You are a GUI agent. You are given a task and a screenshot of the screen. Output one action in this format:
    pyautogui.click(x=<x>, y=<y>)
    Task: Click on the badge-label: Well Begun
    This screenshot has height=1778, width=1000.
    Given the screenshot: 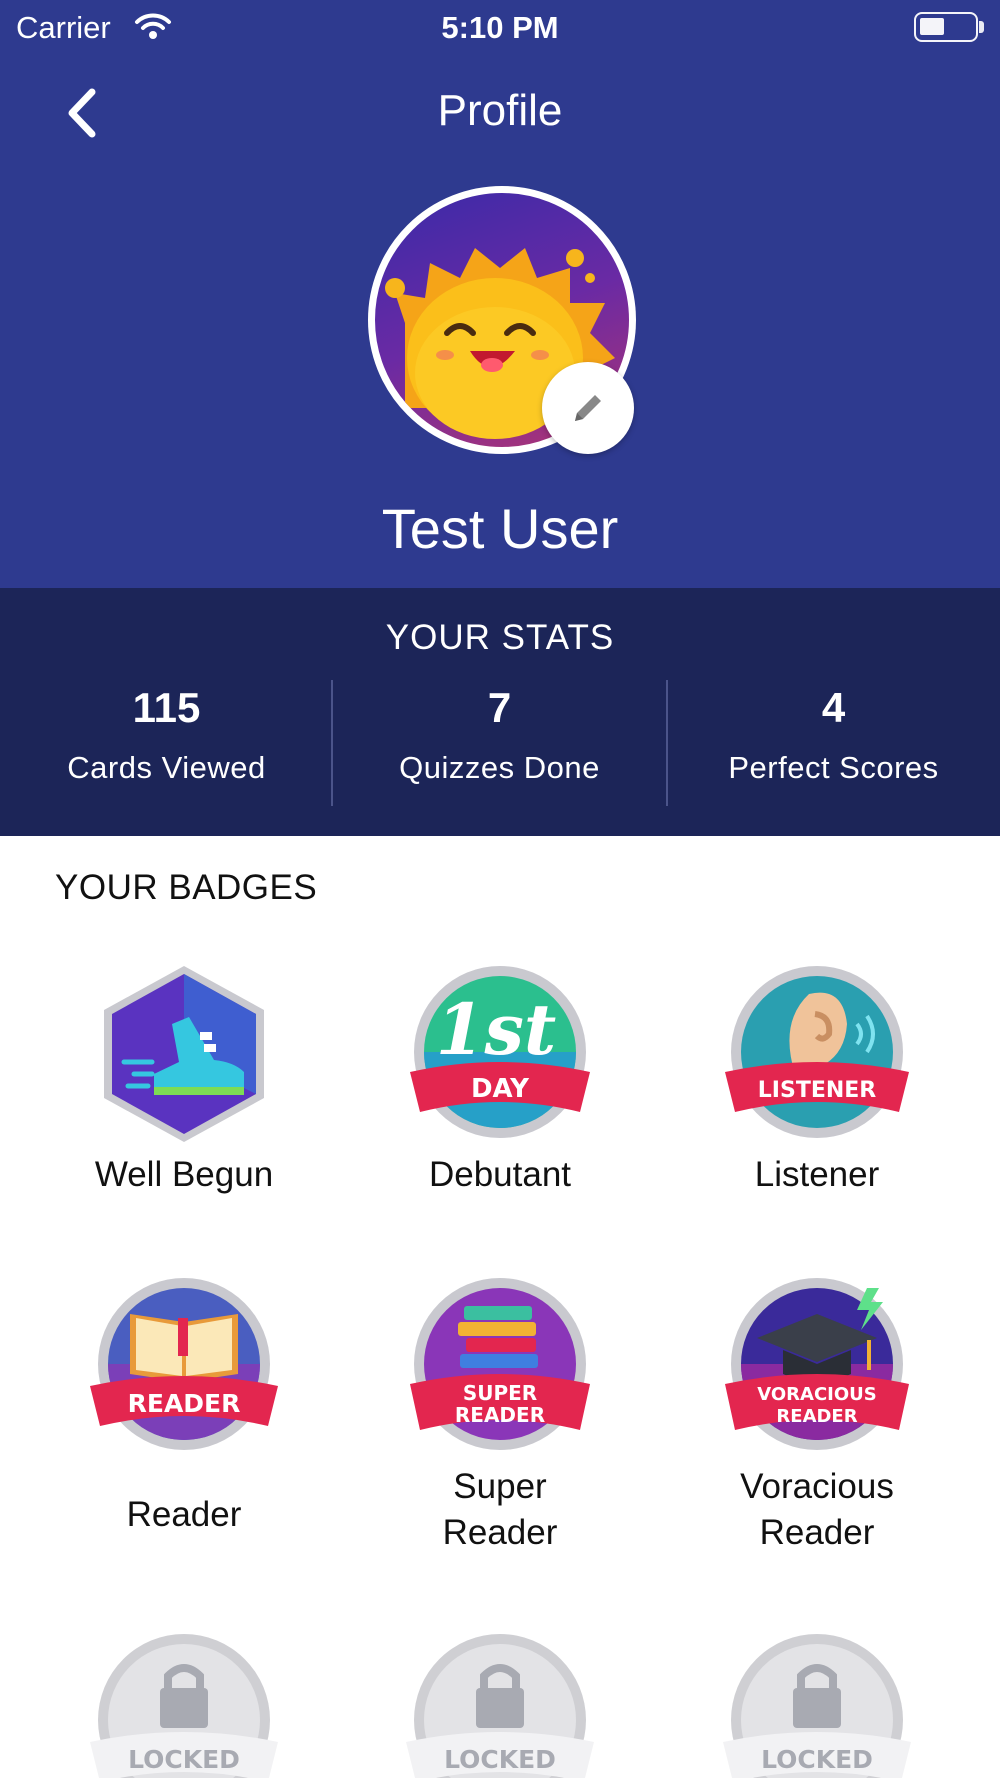 What is the action you would take?
    pyautogui.click(x=184, y=1174)
    